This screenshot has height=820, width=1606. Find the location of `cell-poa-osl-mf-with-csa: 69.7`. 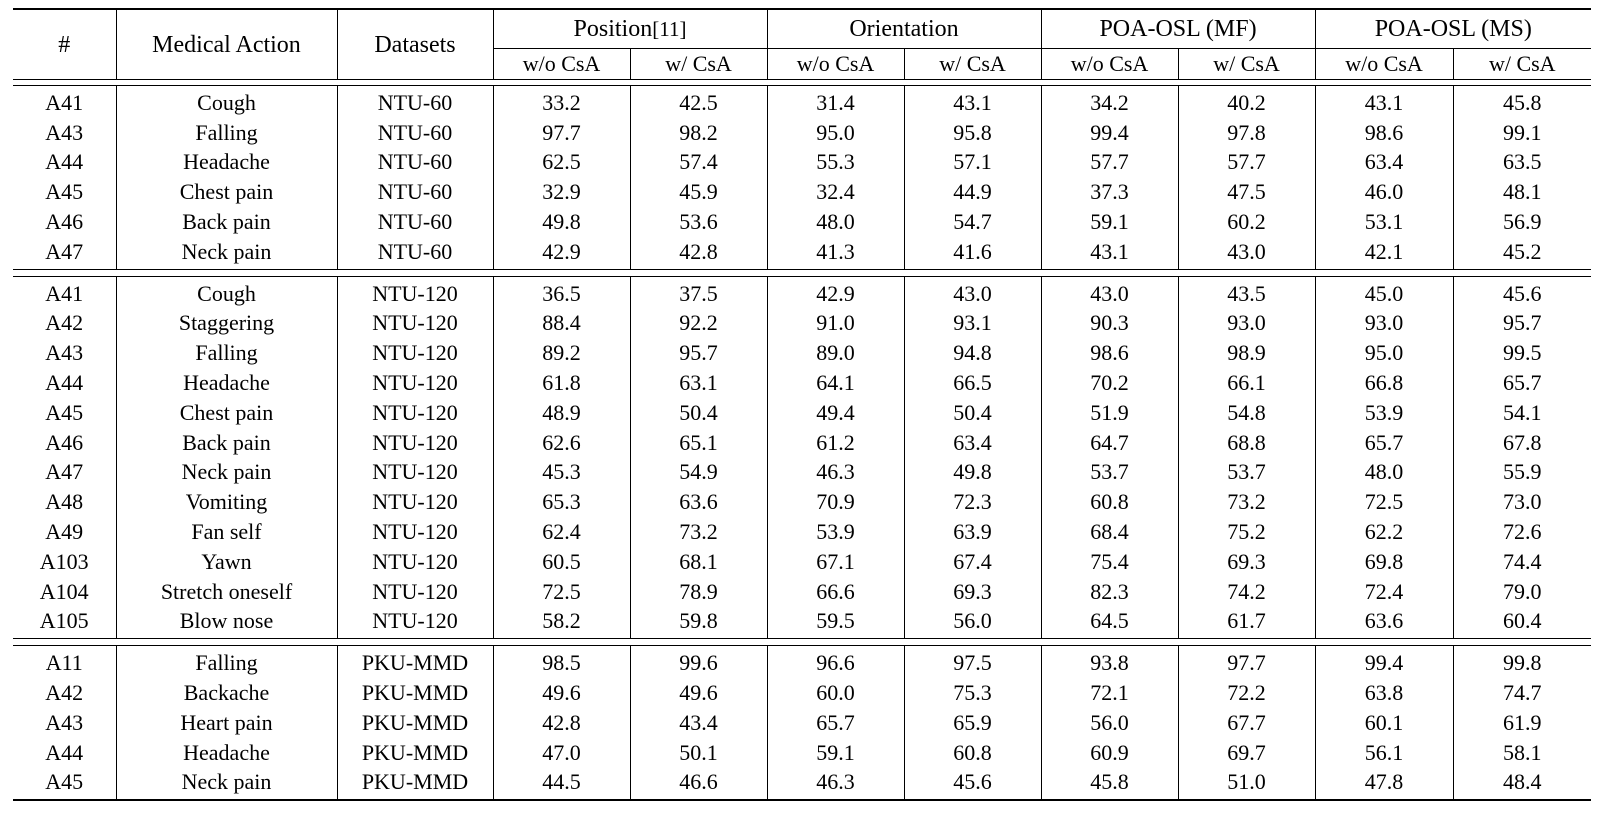

cell-poa-osl-mf-with-csa: 69.7 is located at coordinates (1246, 752).